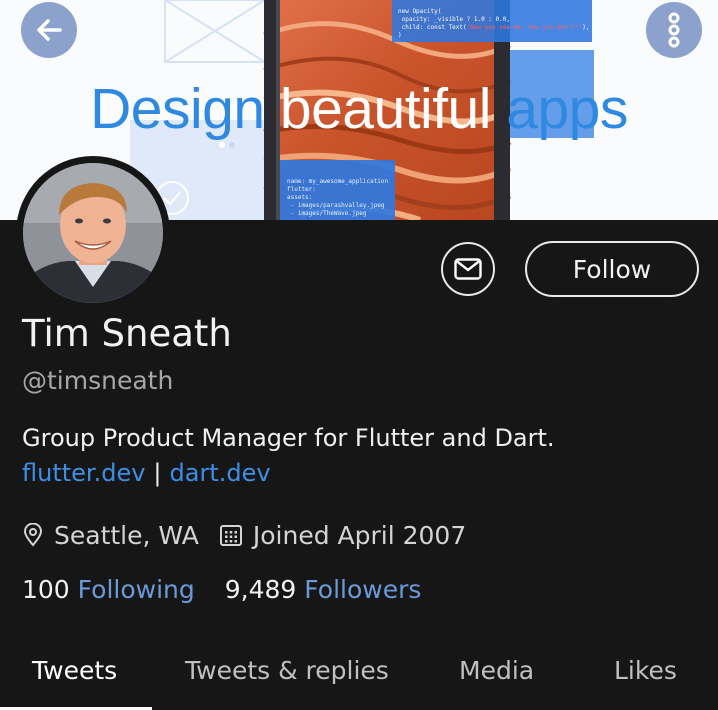 Image resolution: width=718 pixels, height=710 pixels. I want to click on follow-stats: 100 Following 9,489 Followers, so click(221, 589).